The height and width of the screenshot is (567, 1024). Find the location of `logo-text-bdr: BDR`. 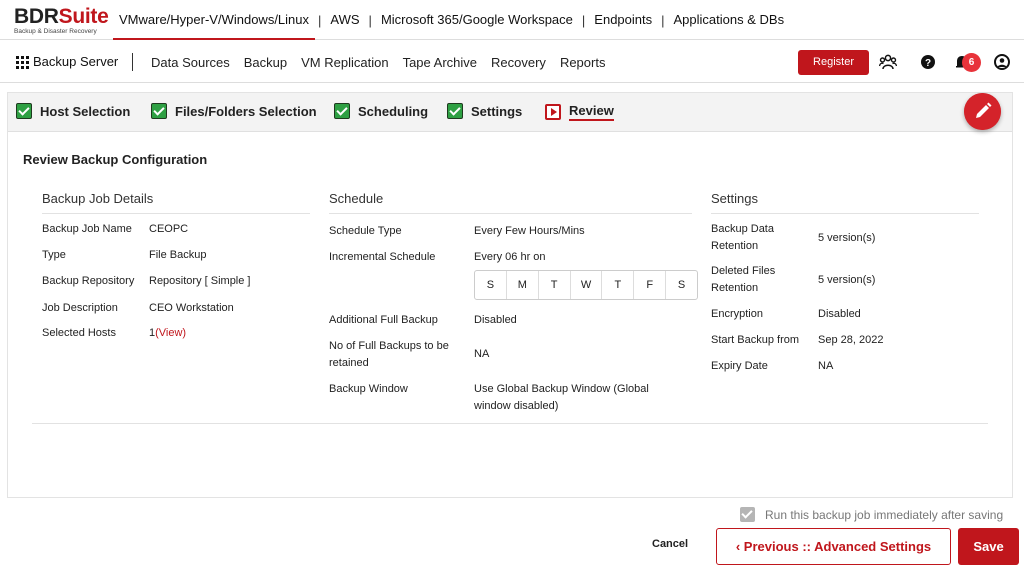

logo-text-bdr: BDR is located at coordinates (36, 16).